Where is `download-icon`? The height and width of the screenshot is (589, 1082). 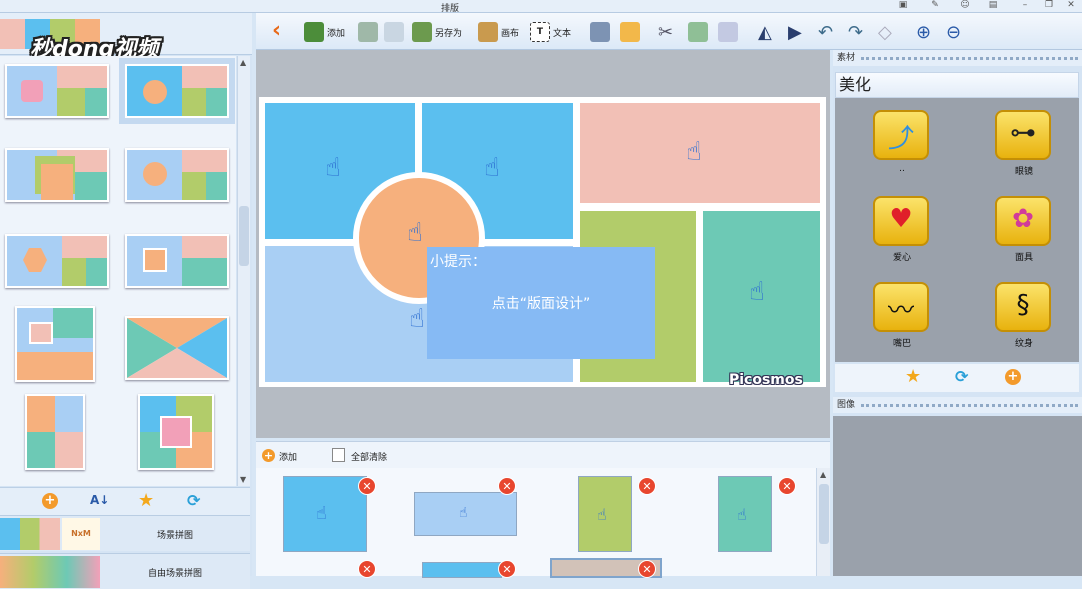
download-icon is located at coordinates (368, 32).